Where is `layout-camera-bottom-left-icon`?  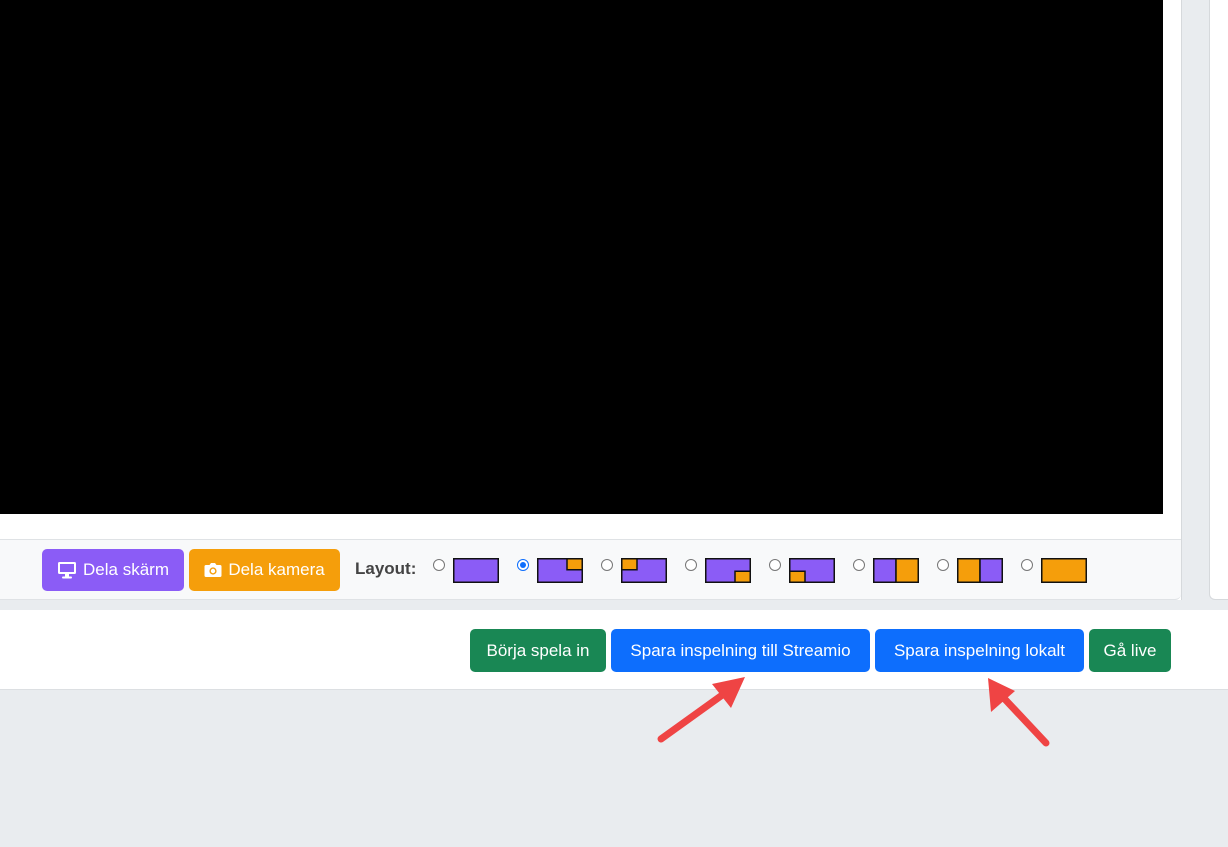
layout-camera-bottom-left-icon is located at coordinates (812, 570).